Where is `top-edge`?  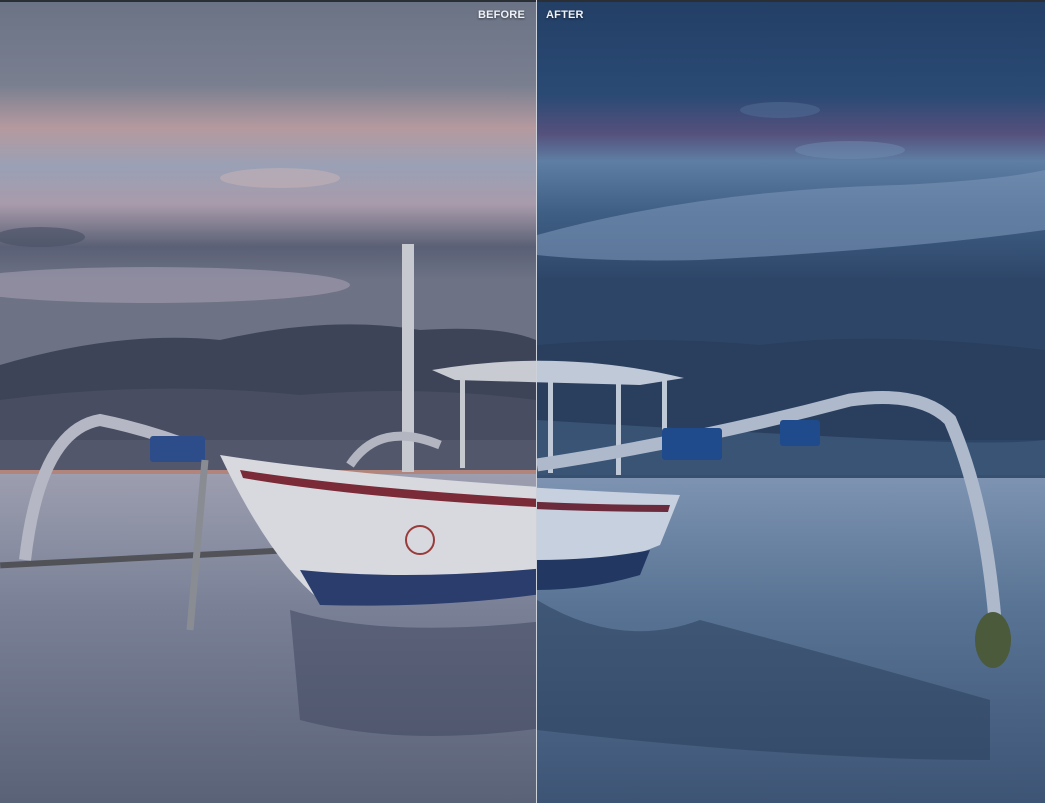
top-edge is located at coordinates (522, 1).